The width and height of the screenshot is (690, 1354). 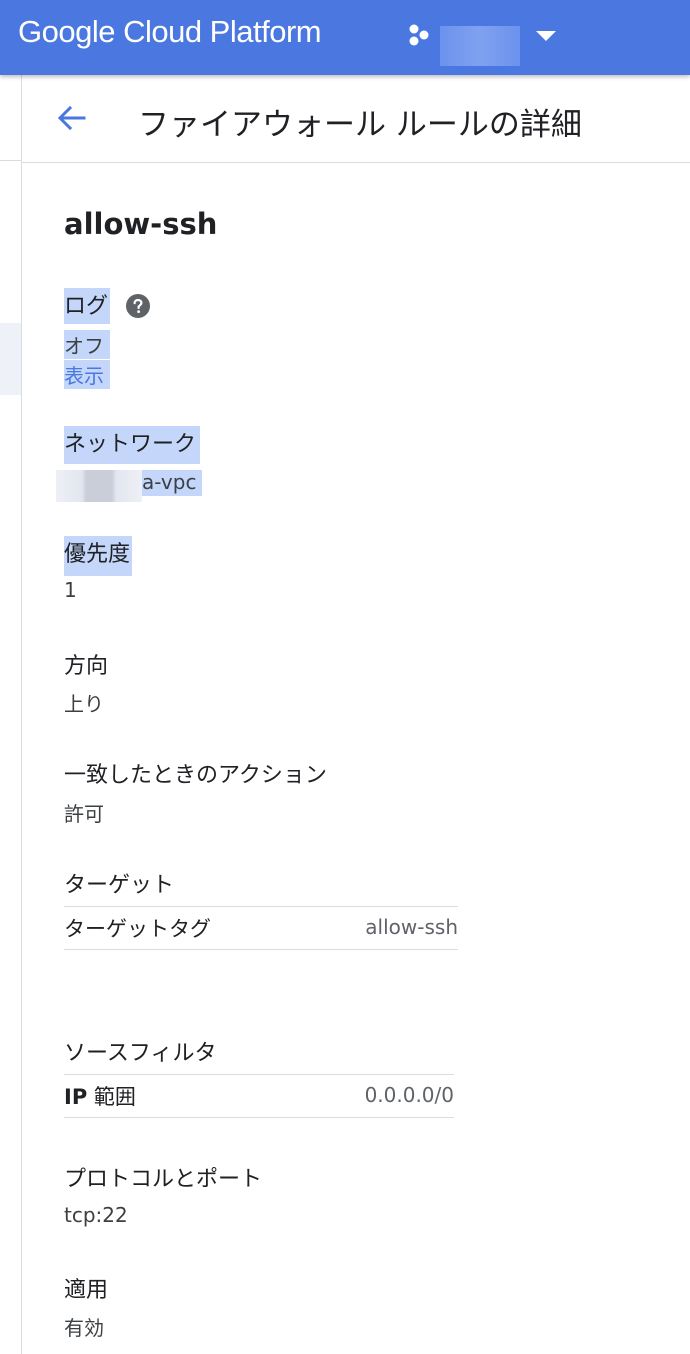 What do you see at coordinates (172, 483) in the screenshot?
I see `network-value: a-vpc` at bounding box center [172, 483].